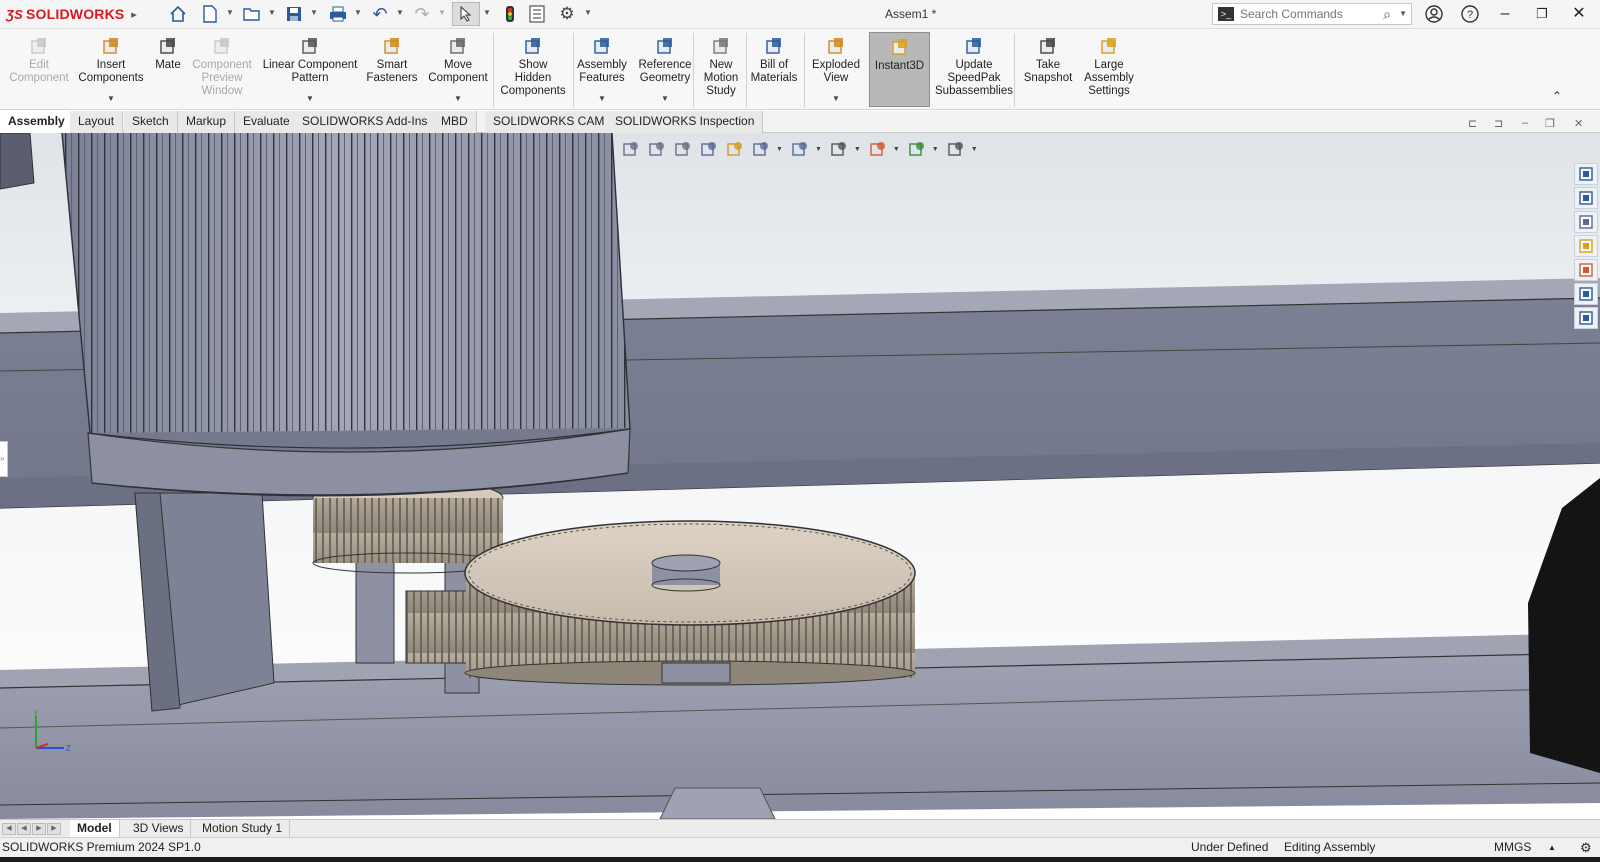  What do you see at coordinates (422, 14) in the screenshot?
I see `redo-icon: ↷` at bounding box center [422, 14].